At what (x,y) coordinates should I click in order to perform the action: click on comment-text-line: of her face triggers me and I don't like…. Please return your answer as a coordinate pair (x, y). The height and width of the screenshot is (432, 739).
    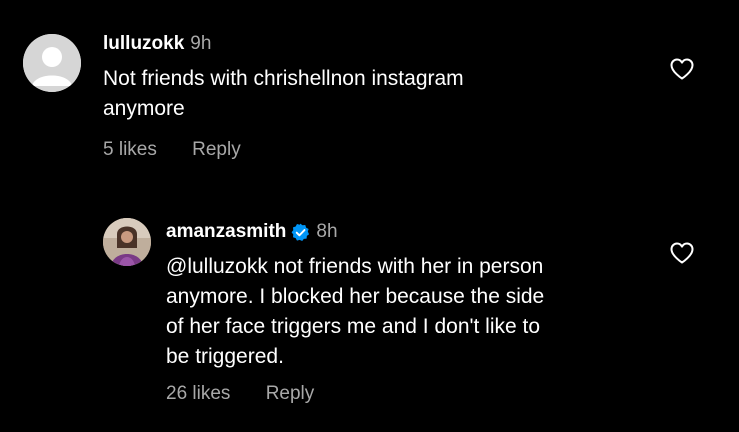
    Looking at the image, I should click on (353, 326).